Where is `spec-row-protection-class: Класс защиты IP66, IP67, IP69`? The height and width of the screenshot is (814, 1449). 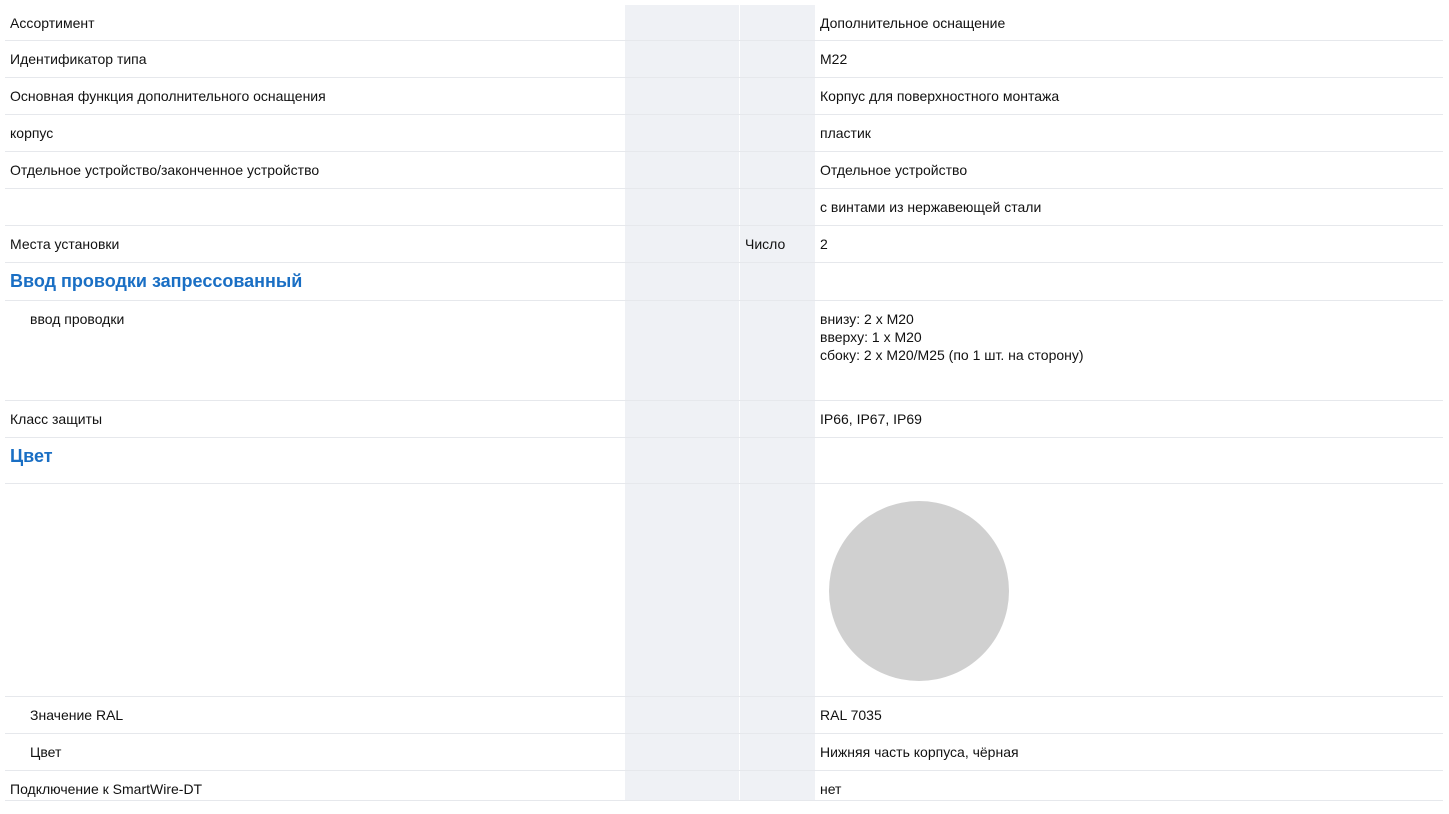
spec-row-protection-class: Класс защиты IP66, IP67, IP69 is located at coordinates (724, 419).